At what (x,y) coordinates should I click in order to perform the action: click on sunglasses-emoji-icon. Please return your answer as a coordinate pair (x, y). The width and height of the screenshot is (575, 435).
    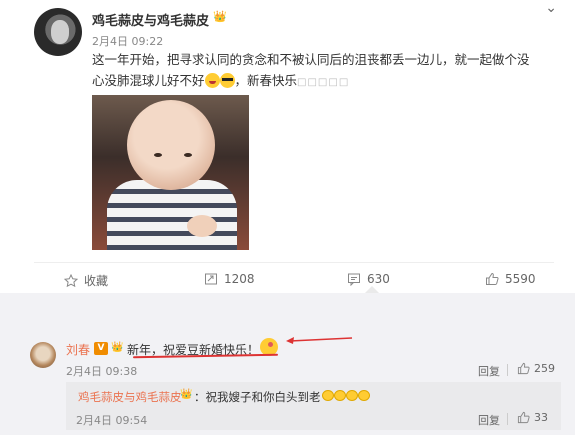
    Looking at the image, I should click on (227, 80).